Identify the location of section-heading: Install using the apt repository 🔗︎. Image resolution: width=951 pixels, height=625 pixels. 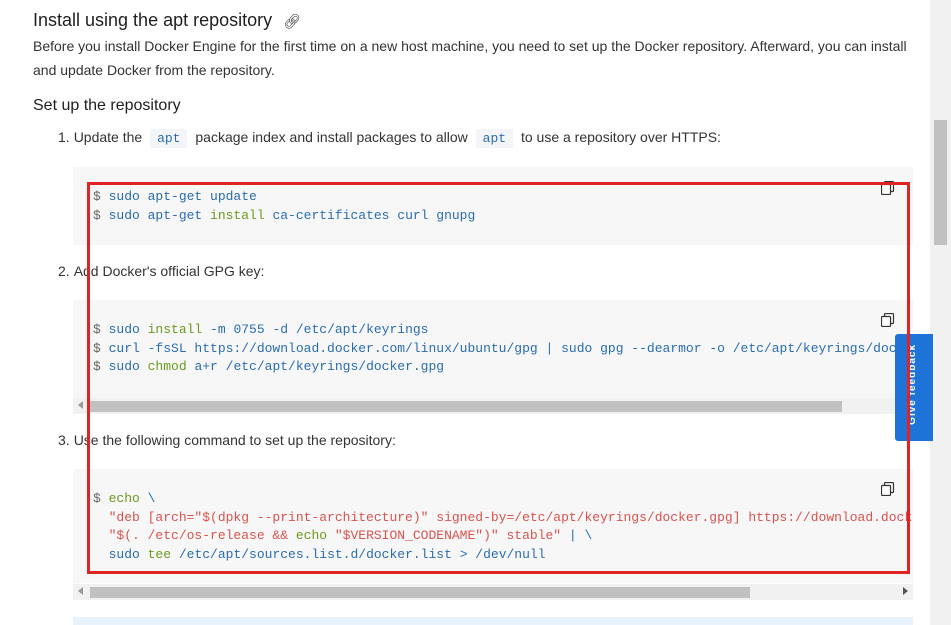
(167, 20).